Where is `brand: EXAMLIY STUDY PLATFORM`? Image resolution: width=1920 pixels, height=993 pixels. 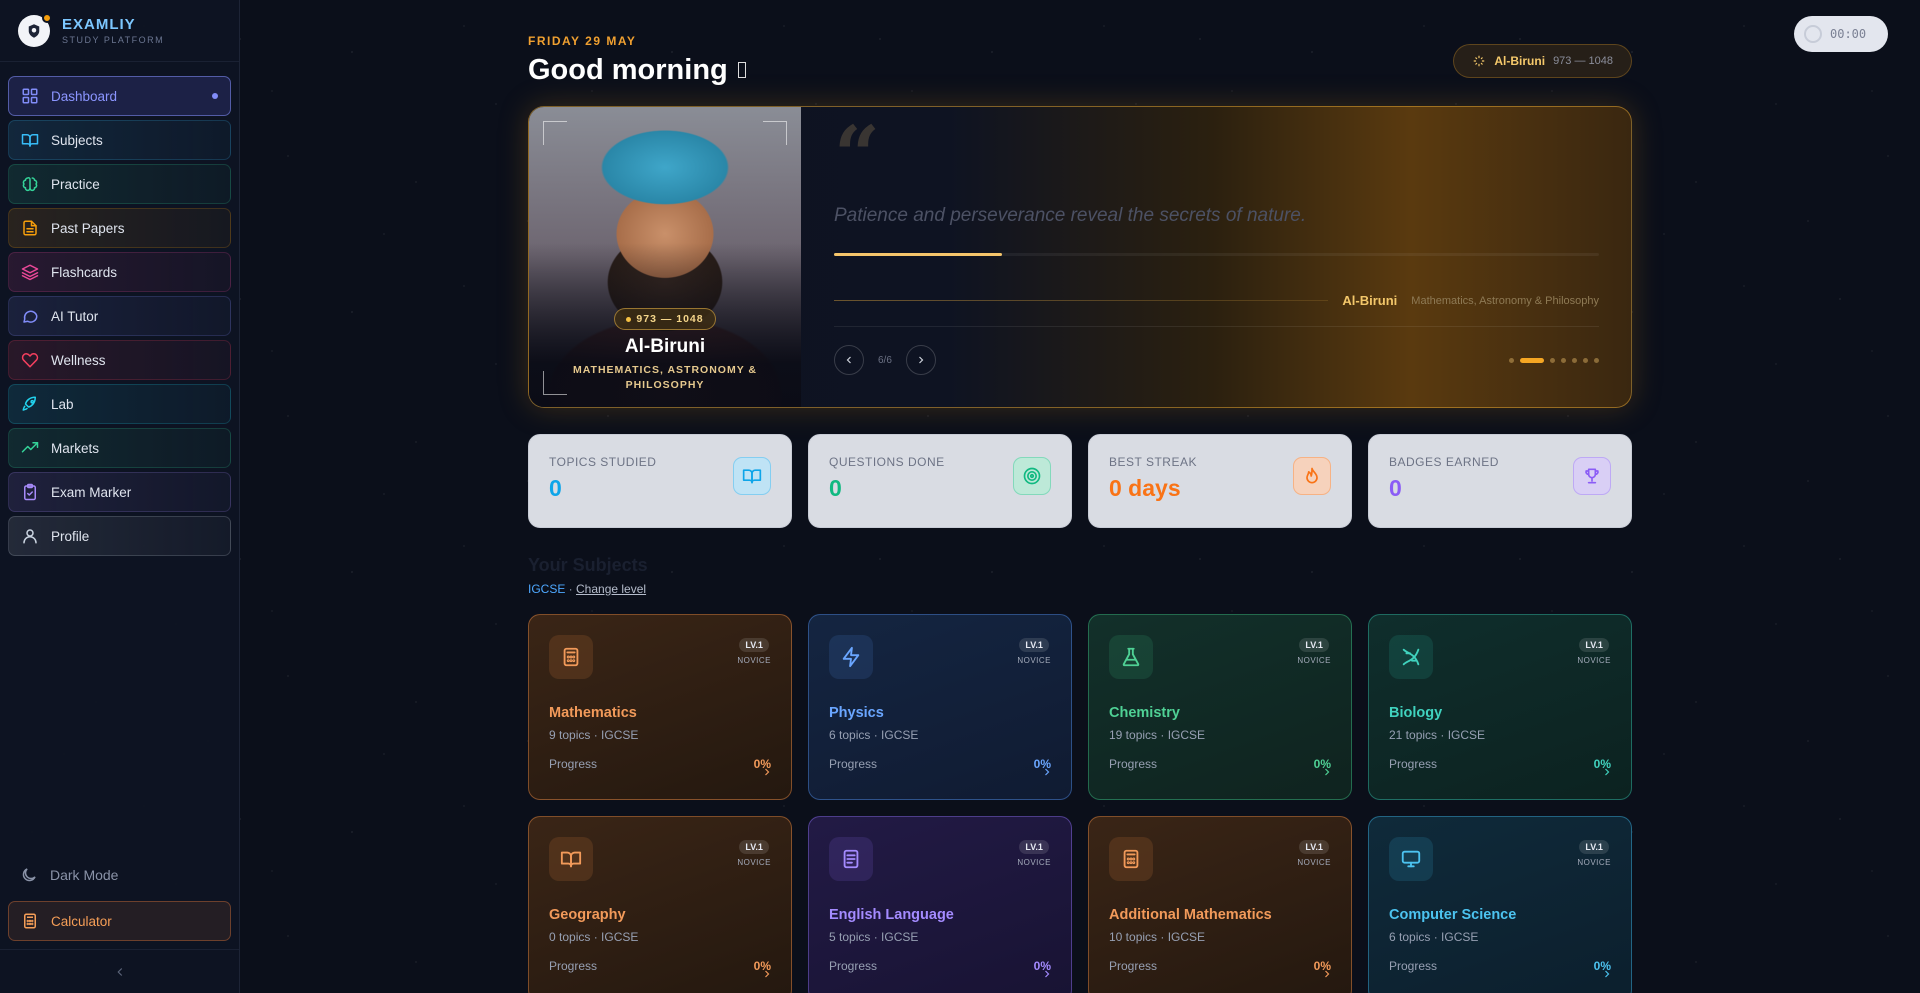 brand: EXAMLIY STUDY PLATFORM is located at coordinates (119, 31).